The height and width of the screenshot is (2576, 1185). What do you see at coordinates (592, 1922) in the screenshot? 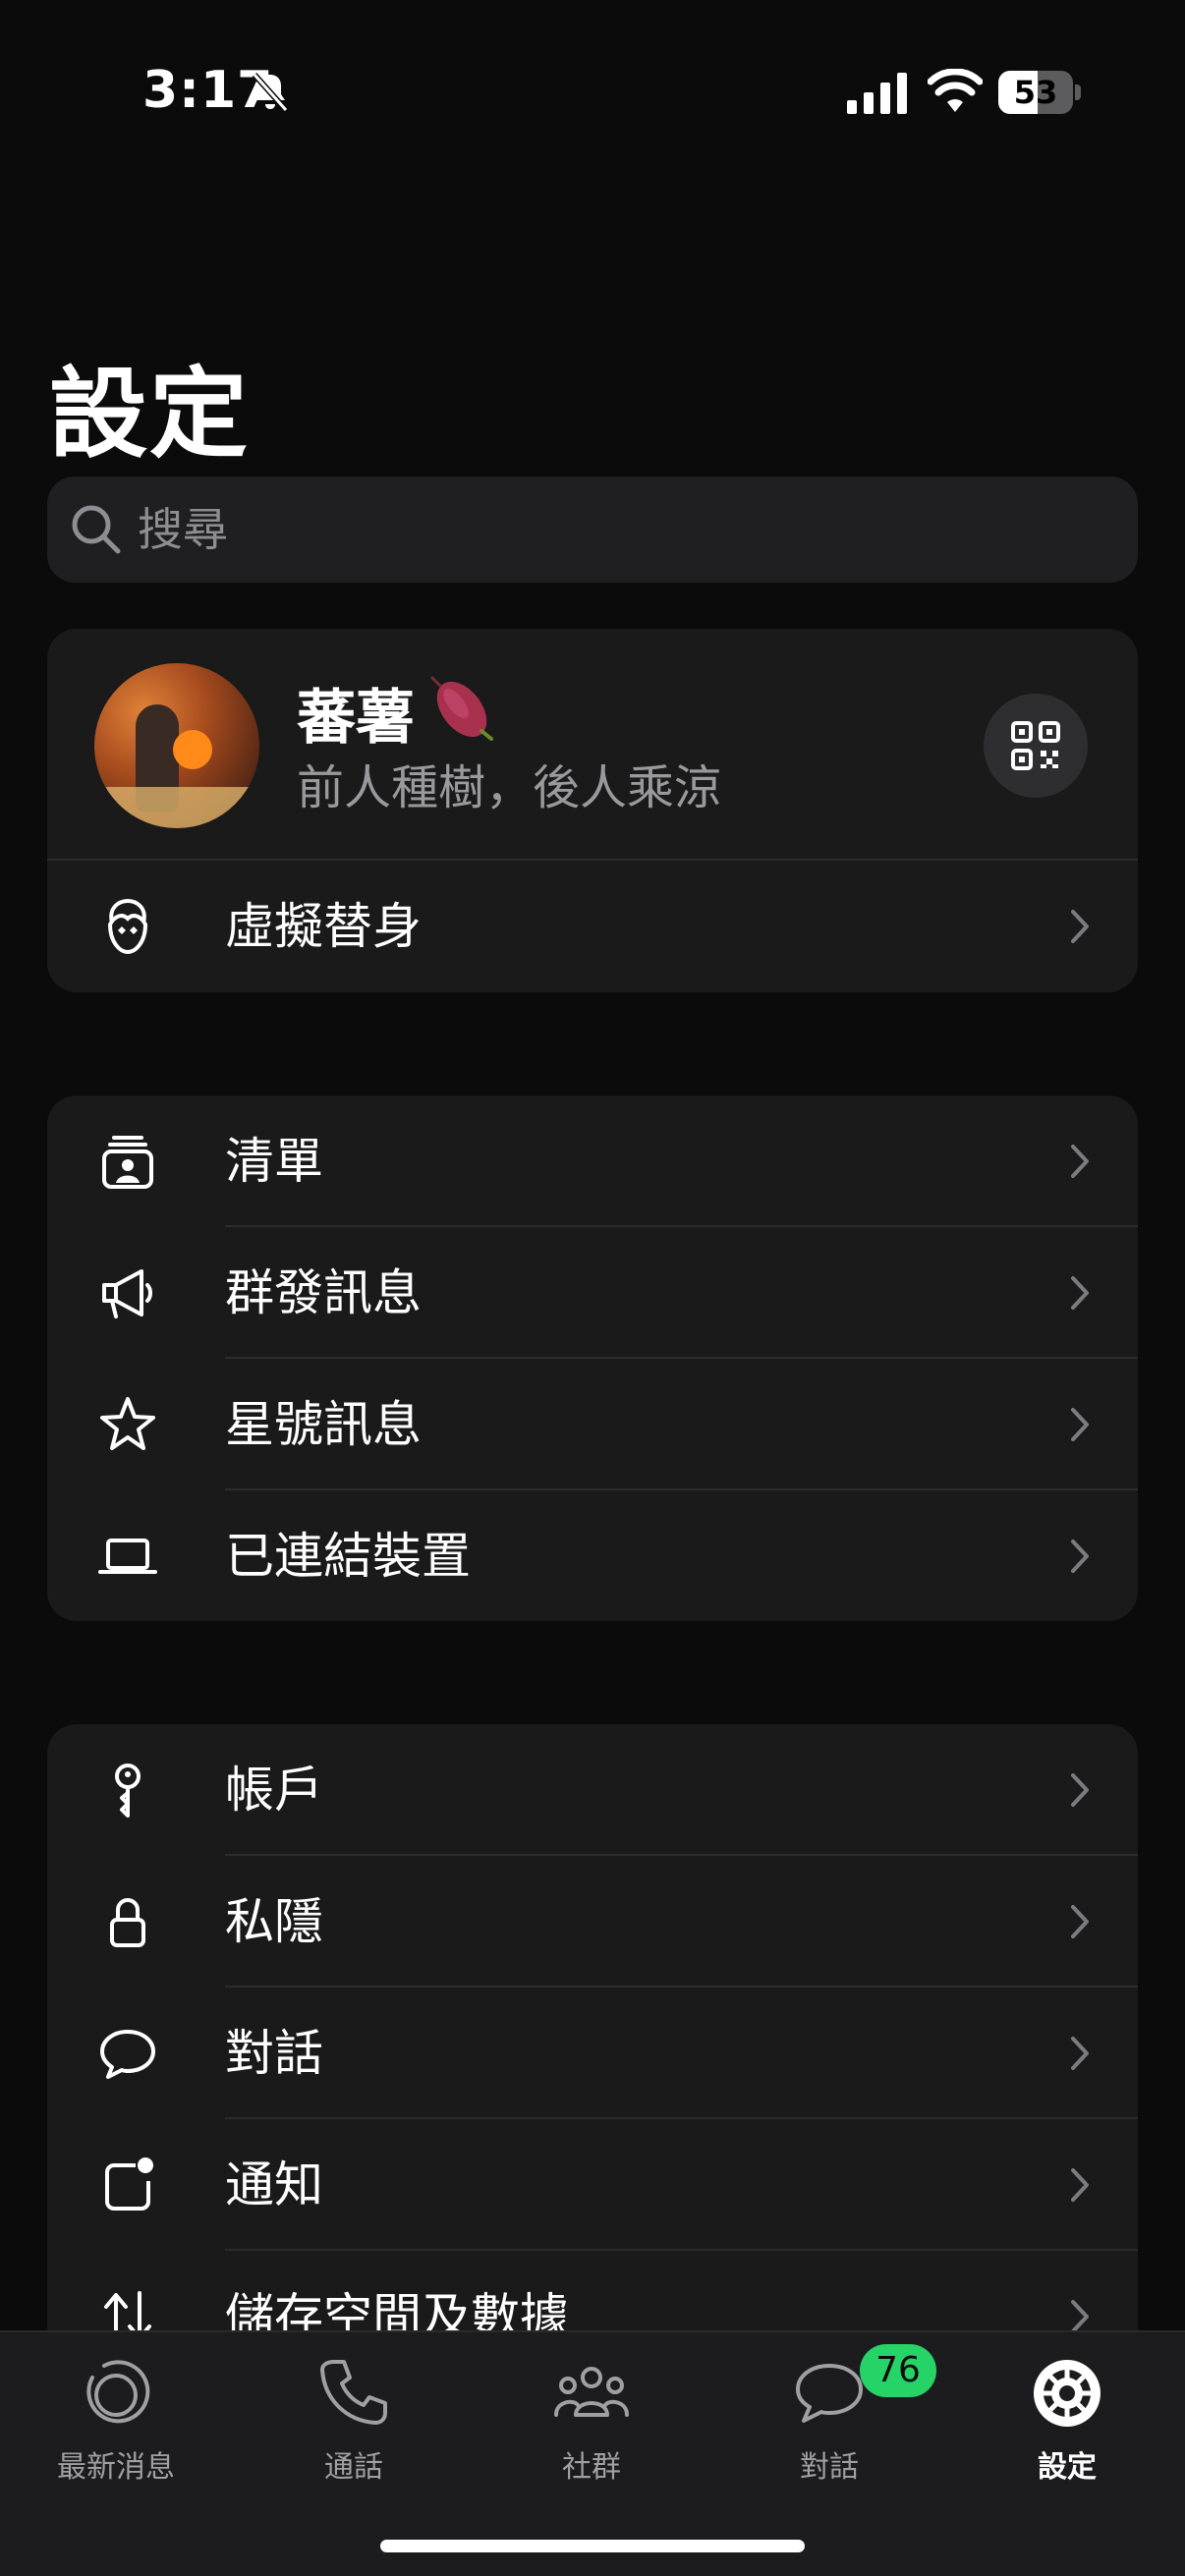
I see `privacy-row: 私隱` at bounding box center [592, 1922].